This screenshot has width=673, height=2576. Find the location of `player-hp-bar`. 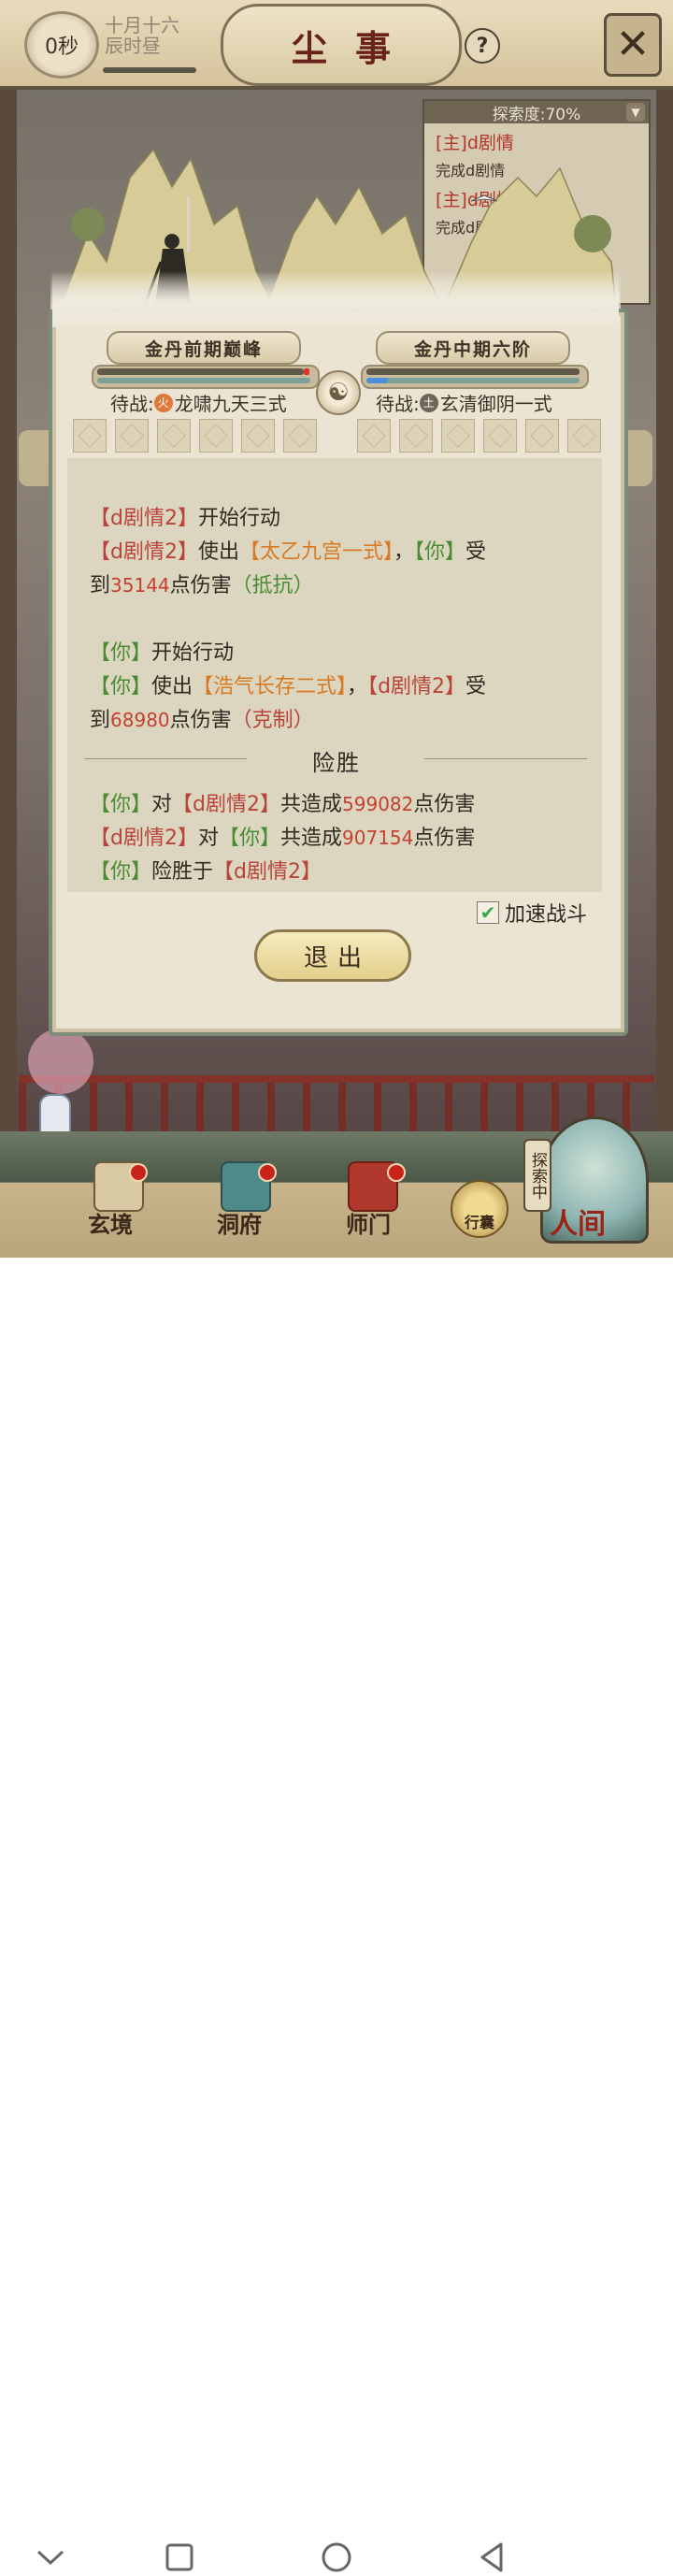

player-hp-bar is located at coordinates (200, 372).